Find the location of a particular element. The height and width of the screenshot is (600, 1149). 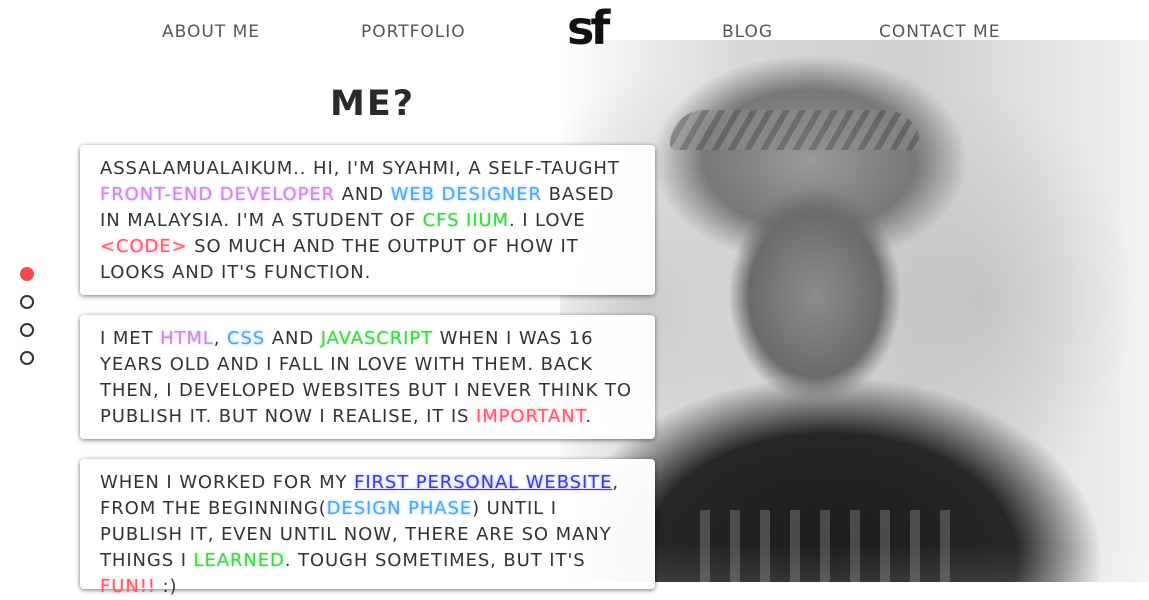

site-logo: sf is located at coordinates (588, 28).